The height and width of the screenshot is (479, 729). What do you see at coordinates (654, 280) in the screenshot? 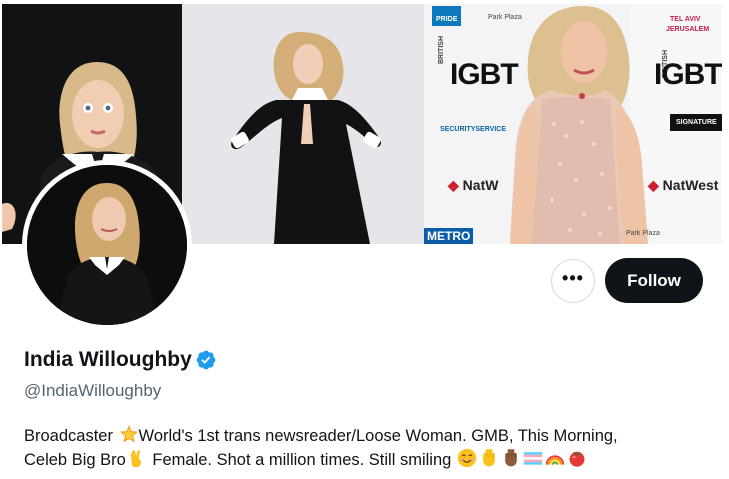
I see `follow-button: Follow` at bounding box center [654, 280].